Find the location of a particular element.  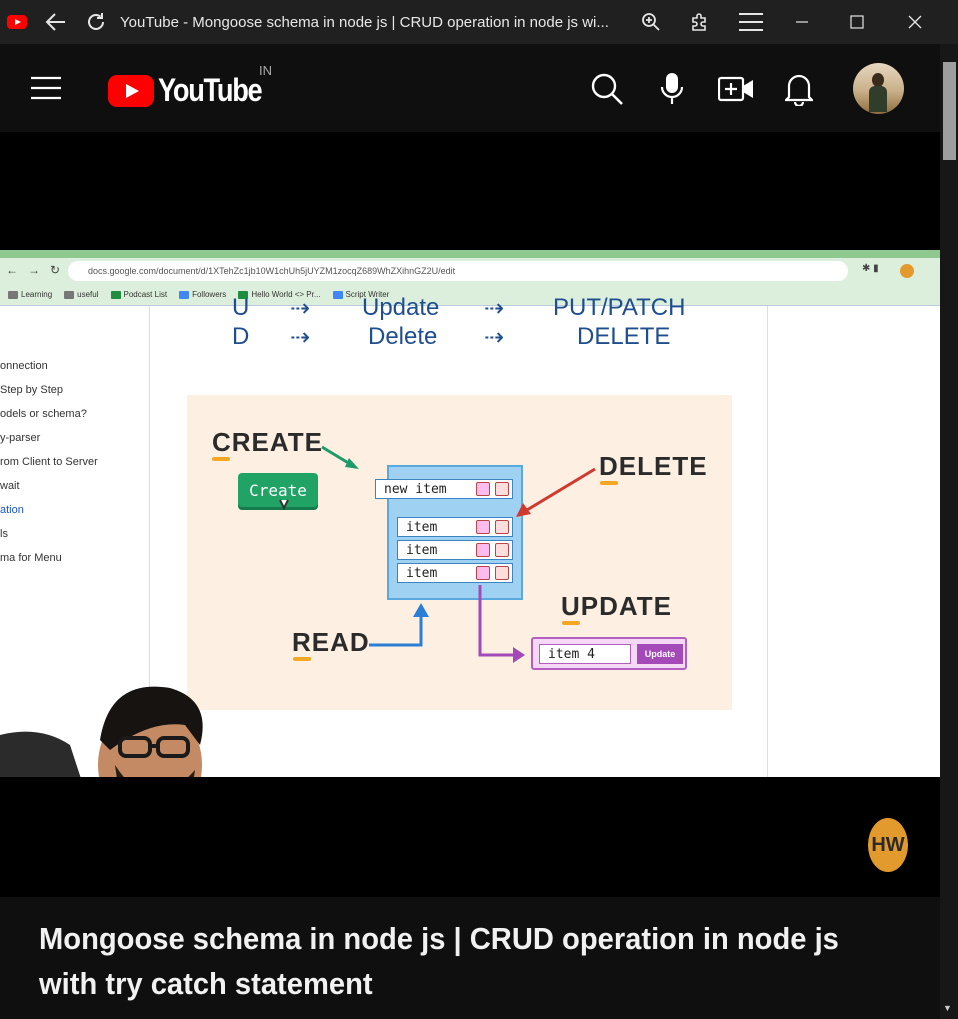

recorded-tab-strip is located at coordinates (470, 254).